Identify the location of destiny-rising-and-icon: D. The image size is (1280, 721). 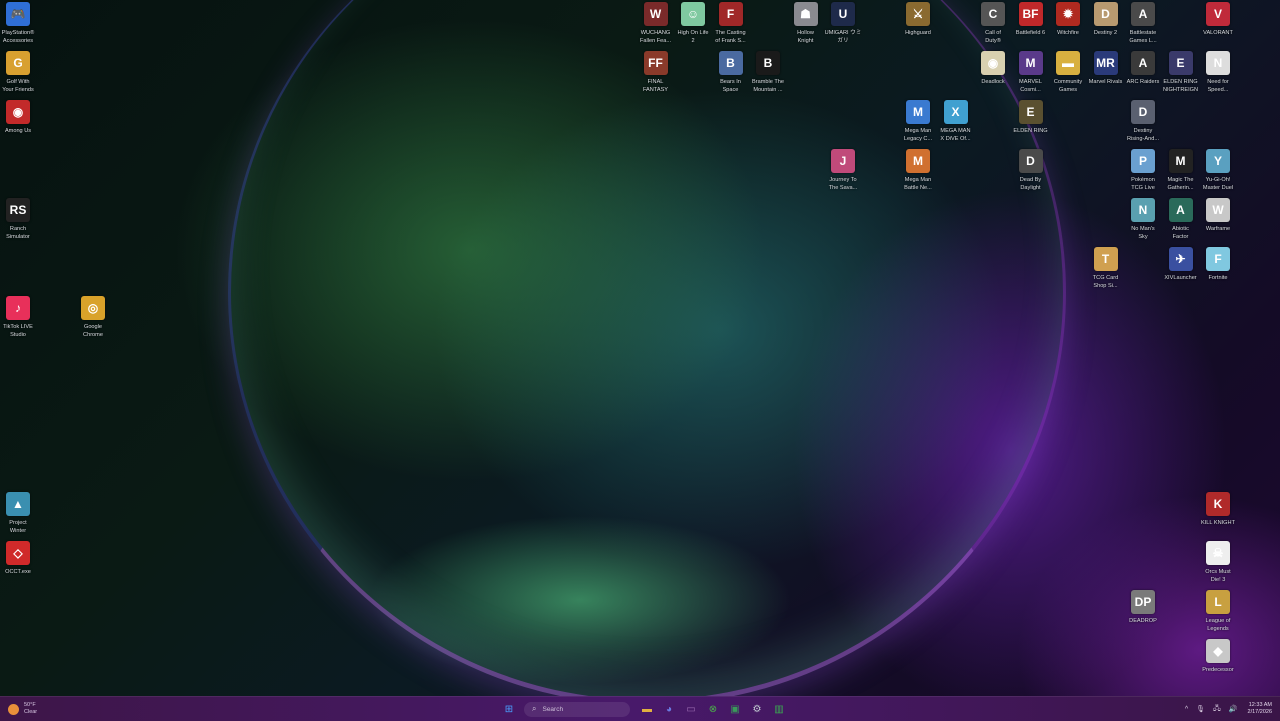
(1143, 112).